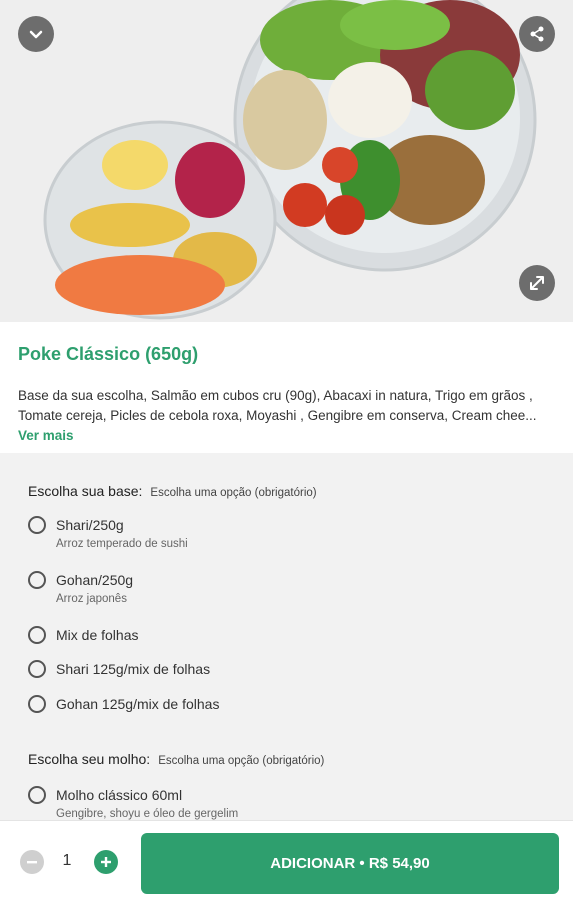  What do you see at coordinates (350, 863) in the screenshot?
I see `add-to-cart-button: ADICIONAR • R$ 54,90` at bounding box center [350, 863].